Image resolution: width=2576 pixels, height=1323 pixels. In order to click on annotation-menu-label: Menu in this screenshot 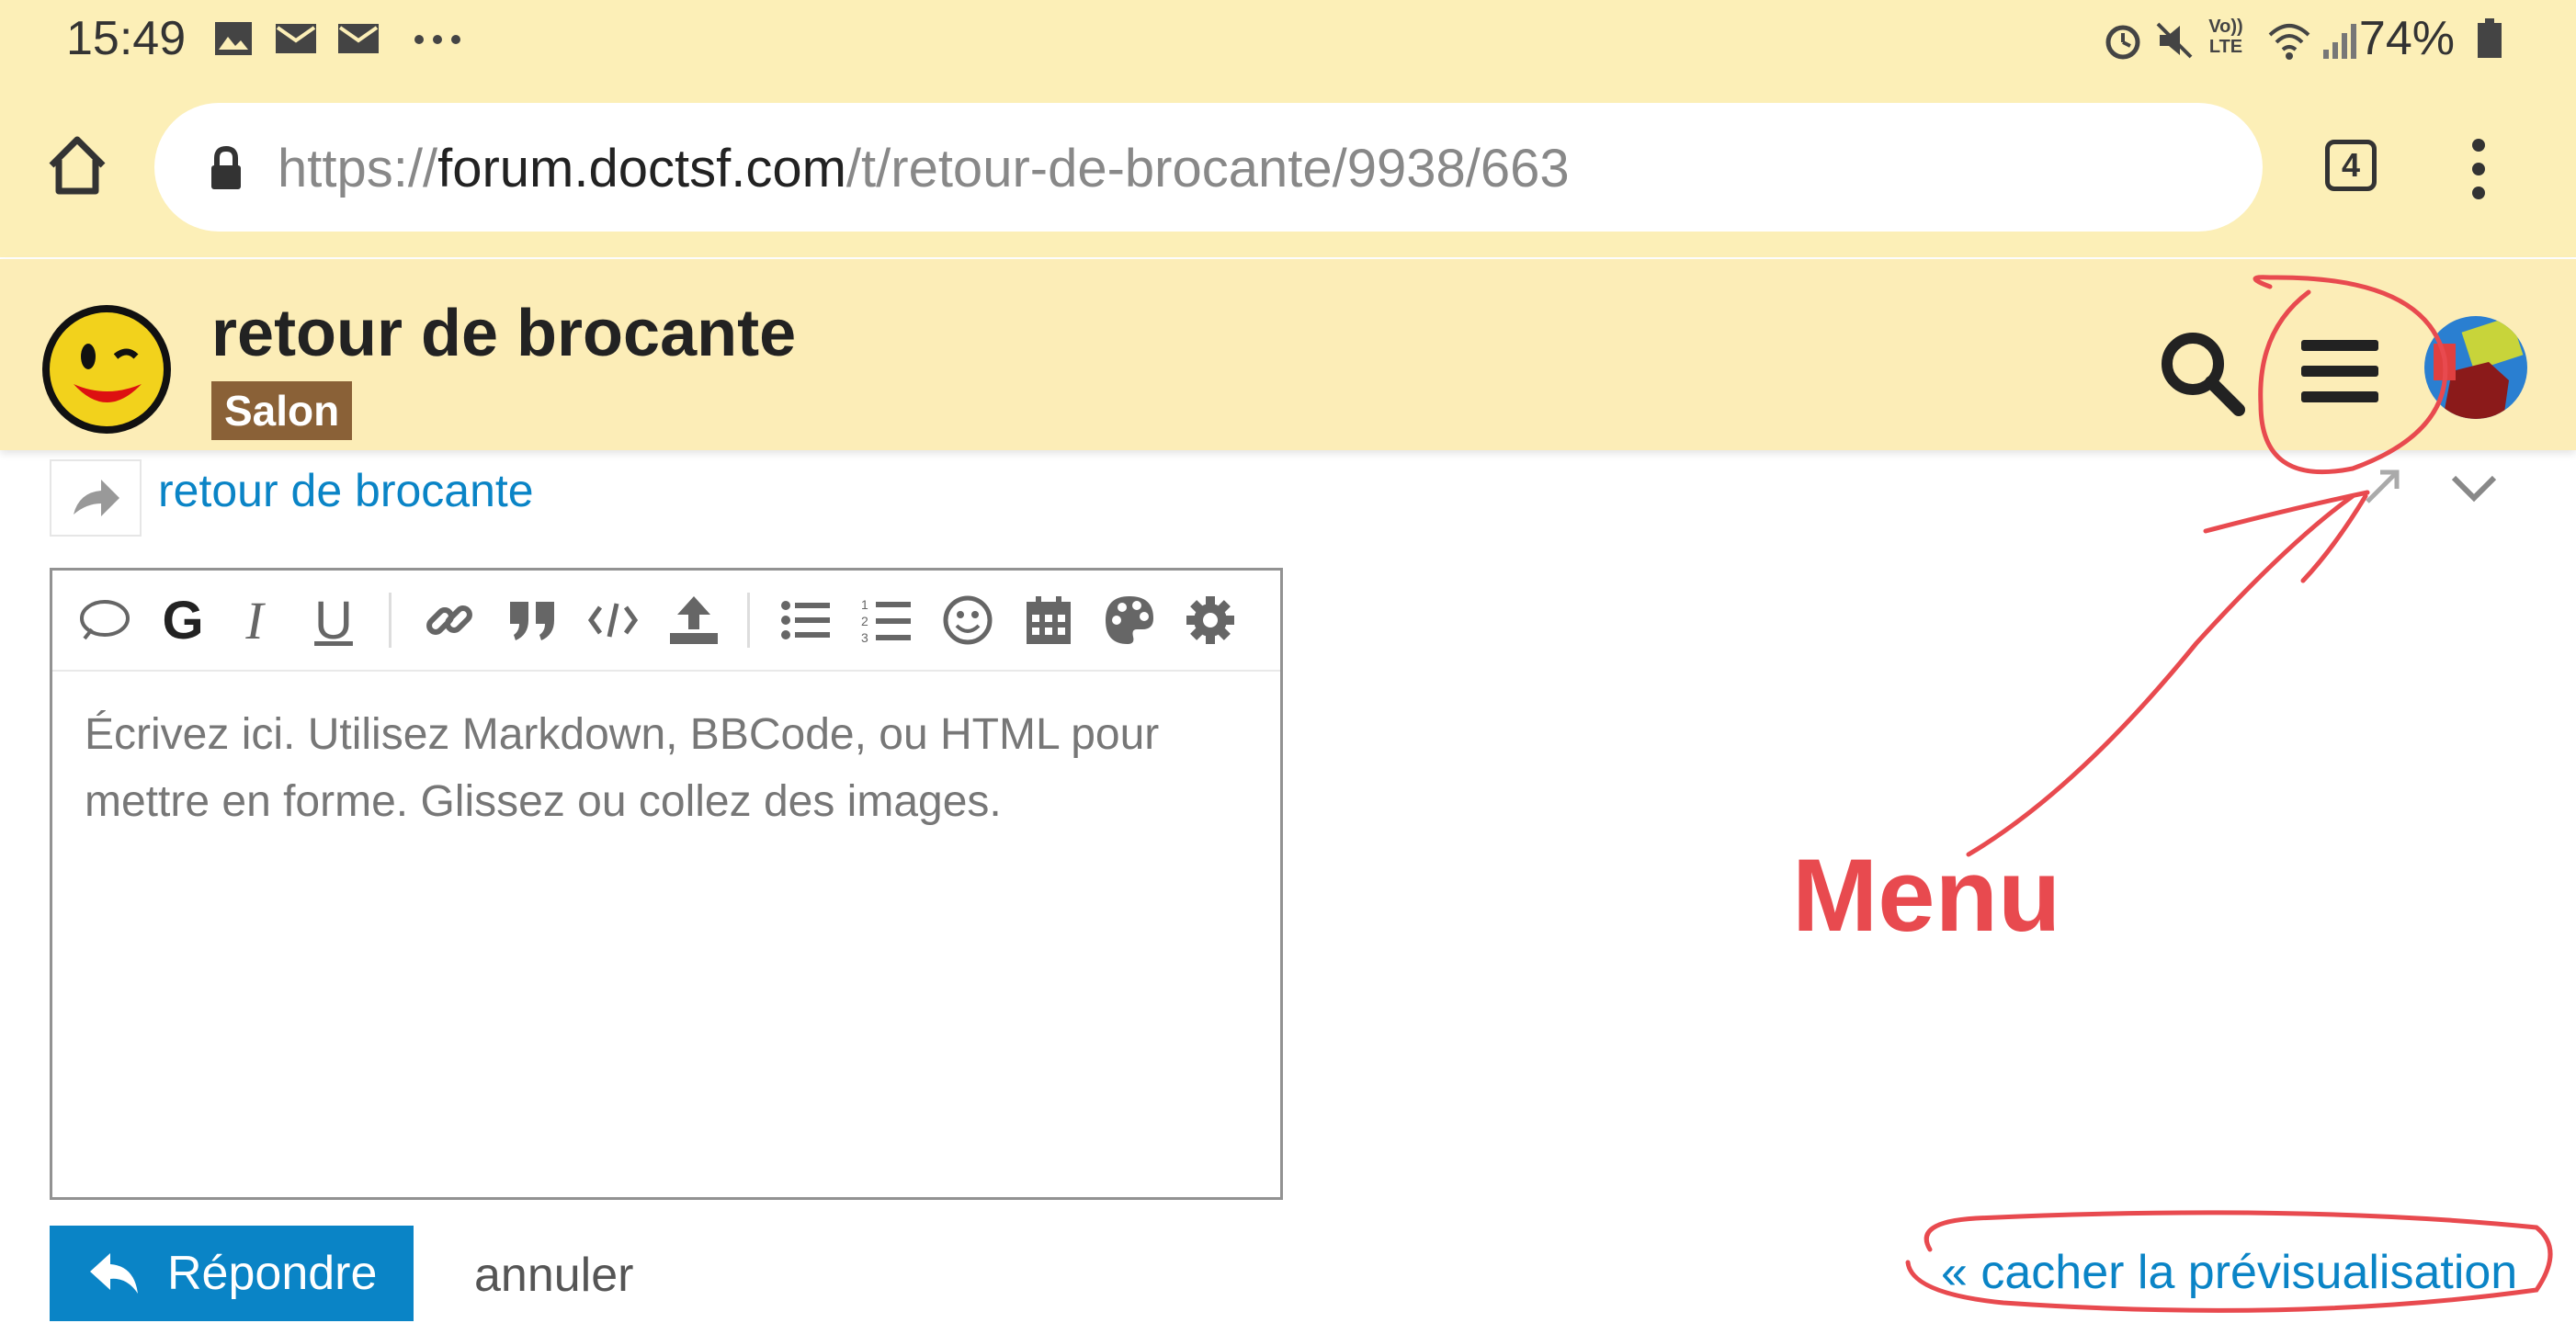, I will do `click(1926, 895)`.